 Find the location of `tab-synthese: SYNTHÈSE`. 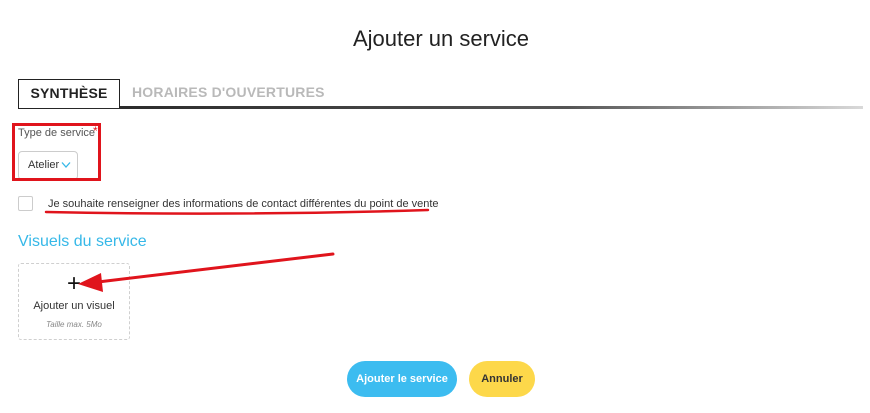

tab-synthese: SYNTHÈSE is located at coordinates (69, 93).